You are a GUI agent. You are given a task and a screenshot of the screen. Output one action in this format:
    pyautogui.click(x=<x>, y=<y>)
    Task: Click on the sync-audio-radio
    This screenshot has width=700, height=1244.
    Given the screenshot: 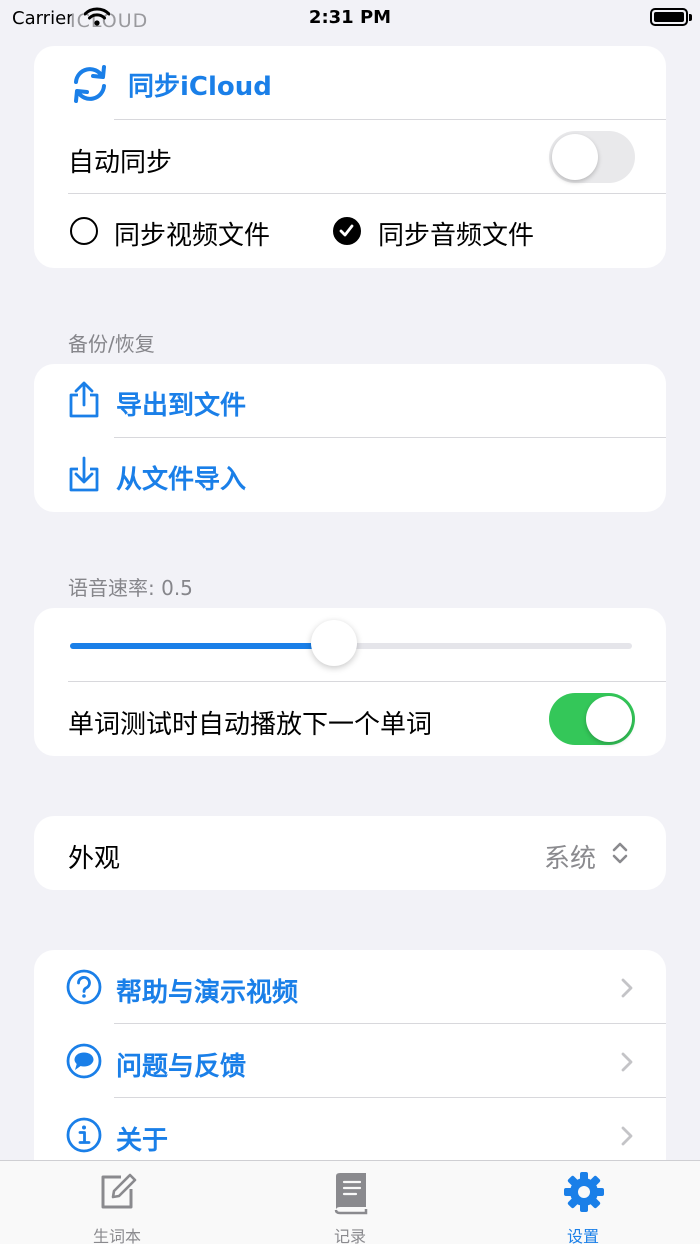 What is the action you would take?
    pyautogui.click(x=347, y=231)
    